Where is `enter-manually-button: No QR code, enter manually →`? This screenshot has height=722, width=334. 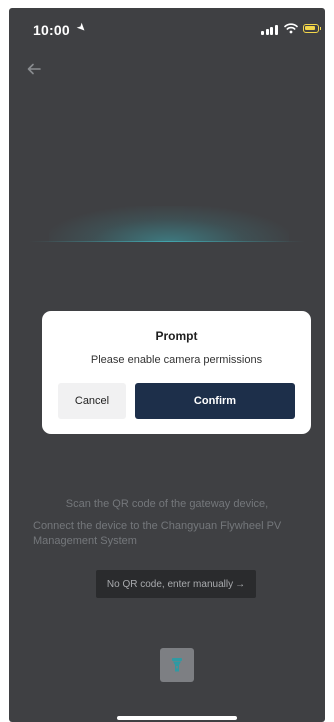 enter-manually-button: No QR code, enter manually → is located at coordinates (176, 584).